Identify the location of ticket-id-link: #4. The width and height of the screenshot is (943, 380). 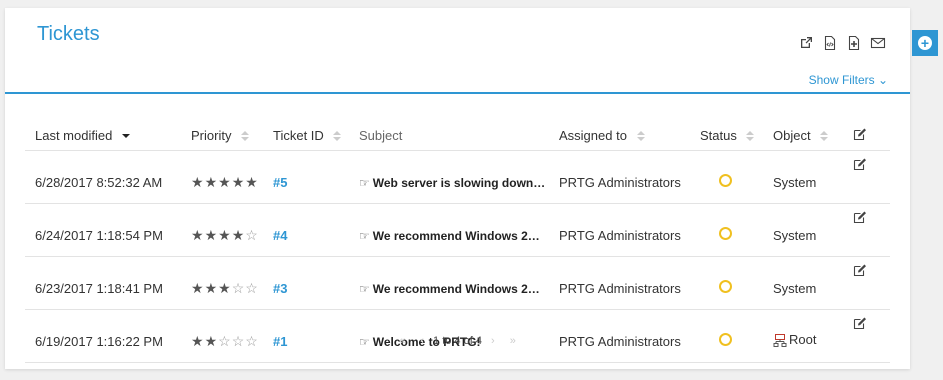
(280, 235).